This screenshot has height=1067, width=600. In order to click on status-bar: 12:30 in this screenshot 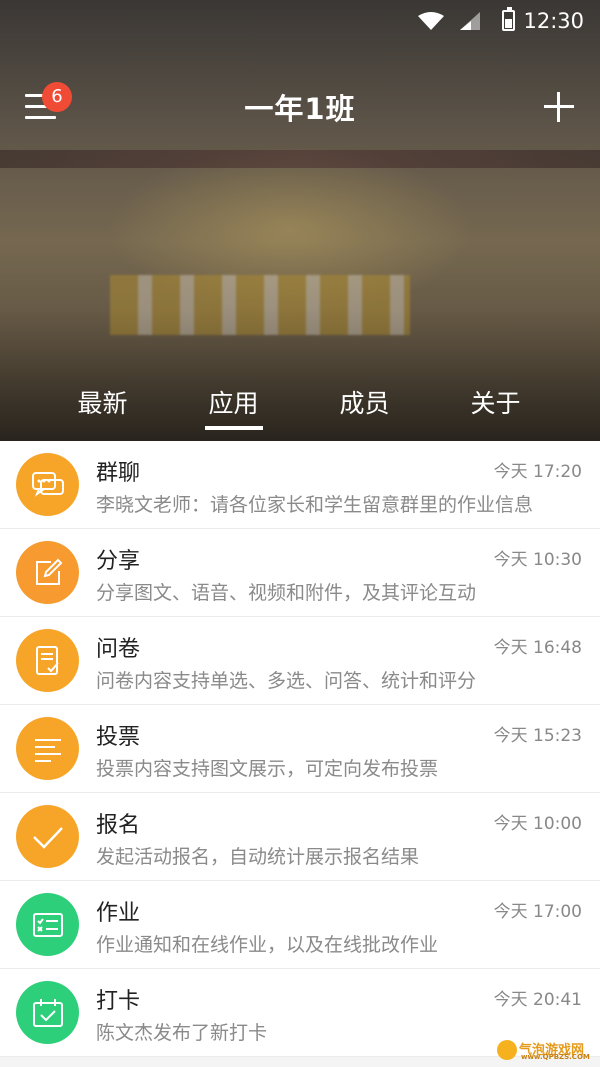, I will do `click(300, 22)`.